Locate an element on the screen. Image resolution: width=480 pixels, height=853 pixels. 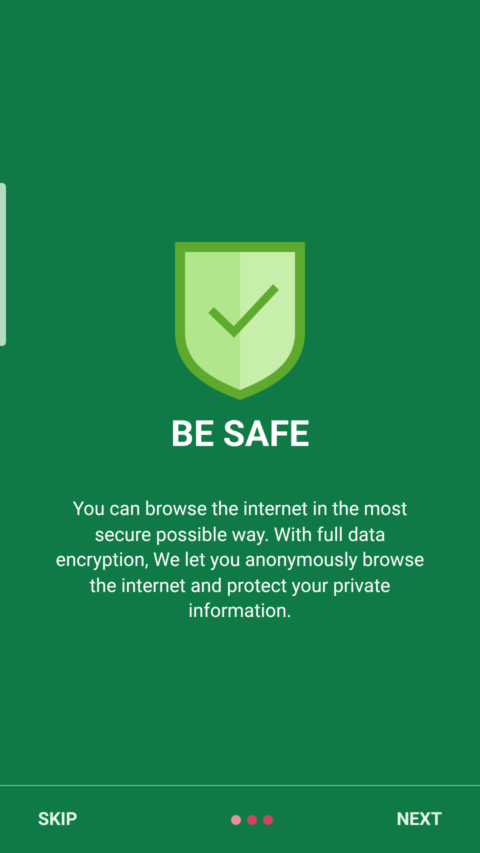
next-button: NEXT is located at coordinates (419, 819).